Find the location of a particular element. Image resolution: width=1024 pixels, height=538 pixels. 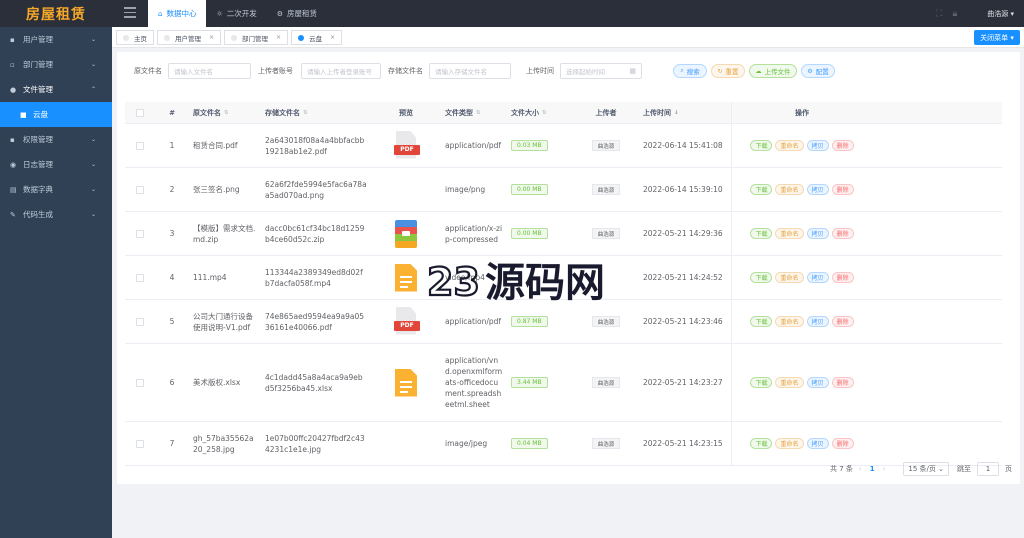

user-menu: 曲浩源 ▾ is located at coordinates (1000, 14).